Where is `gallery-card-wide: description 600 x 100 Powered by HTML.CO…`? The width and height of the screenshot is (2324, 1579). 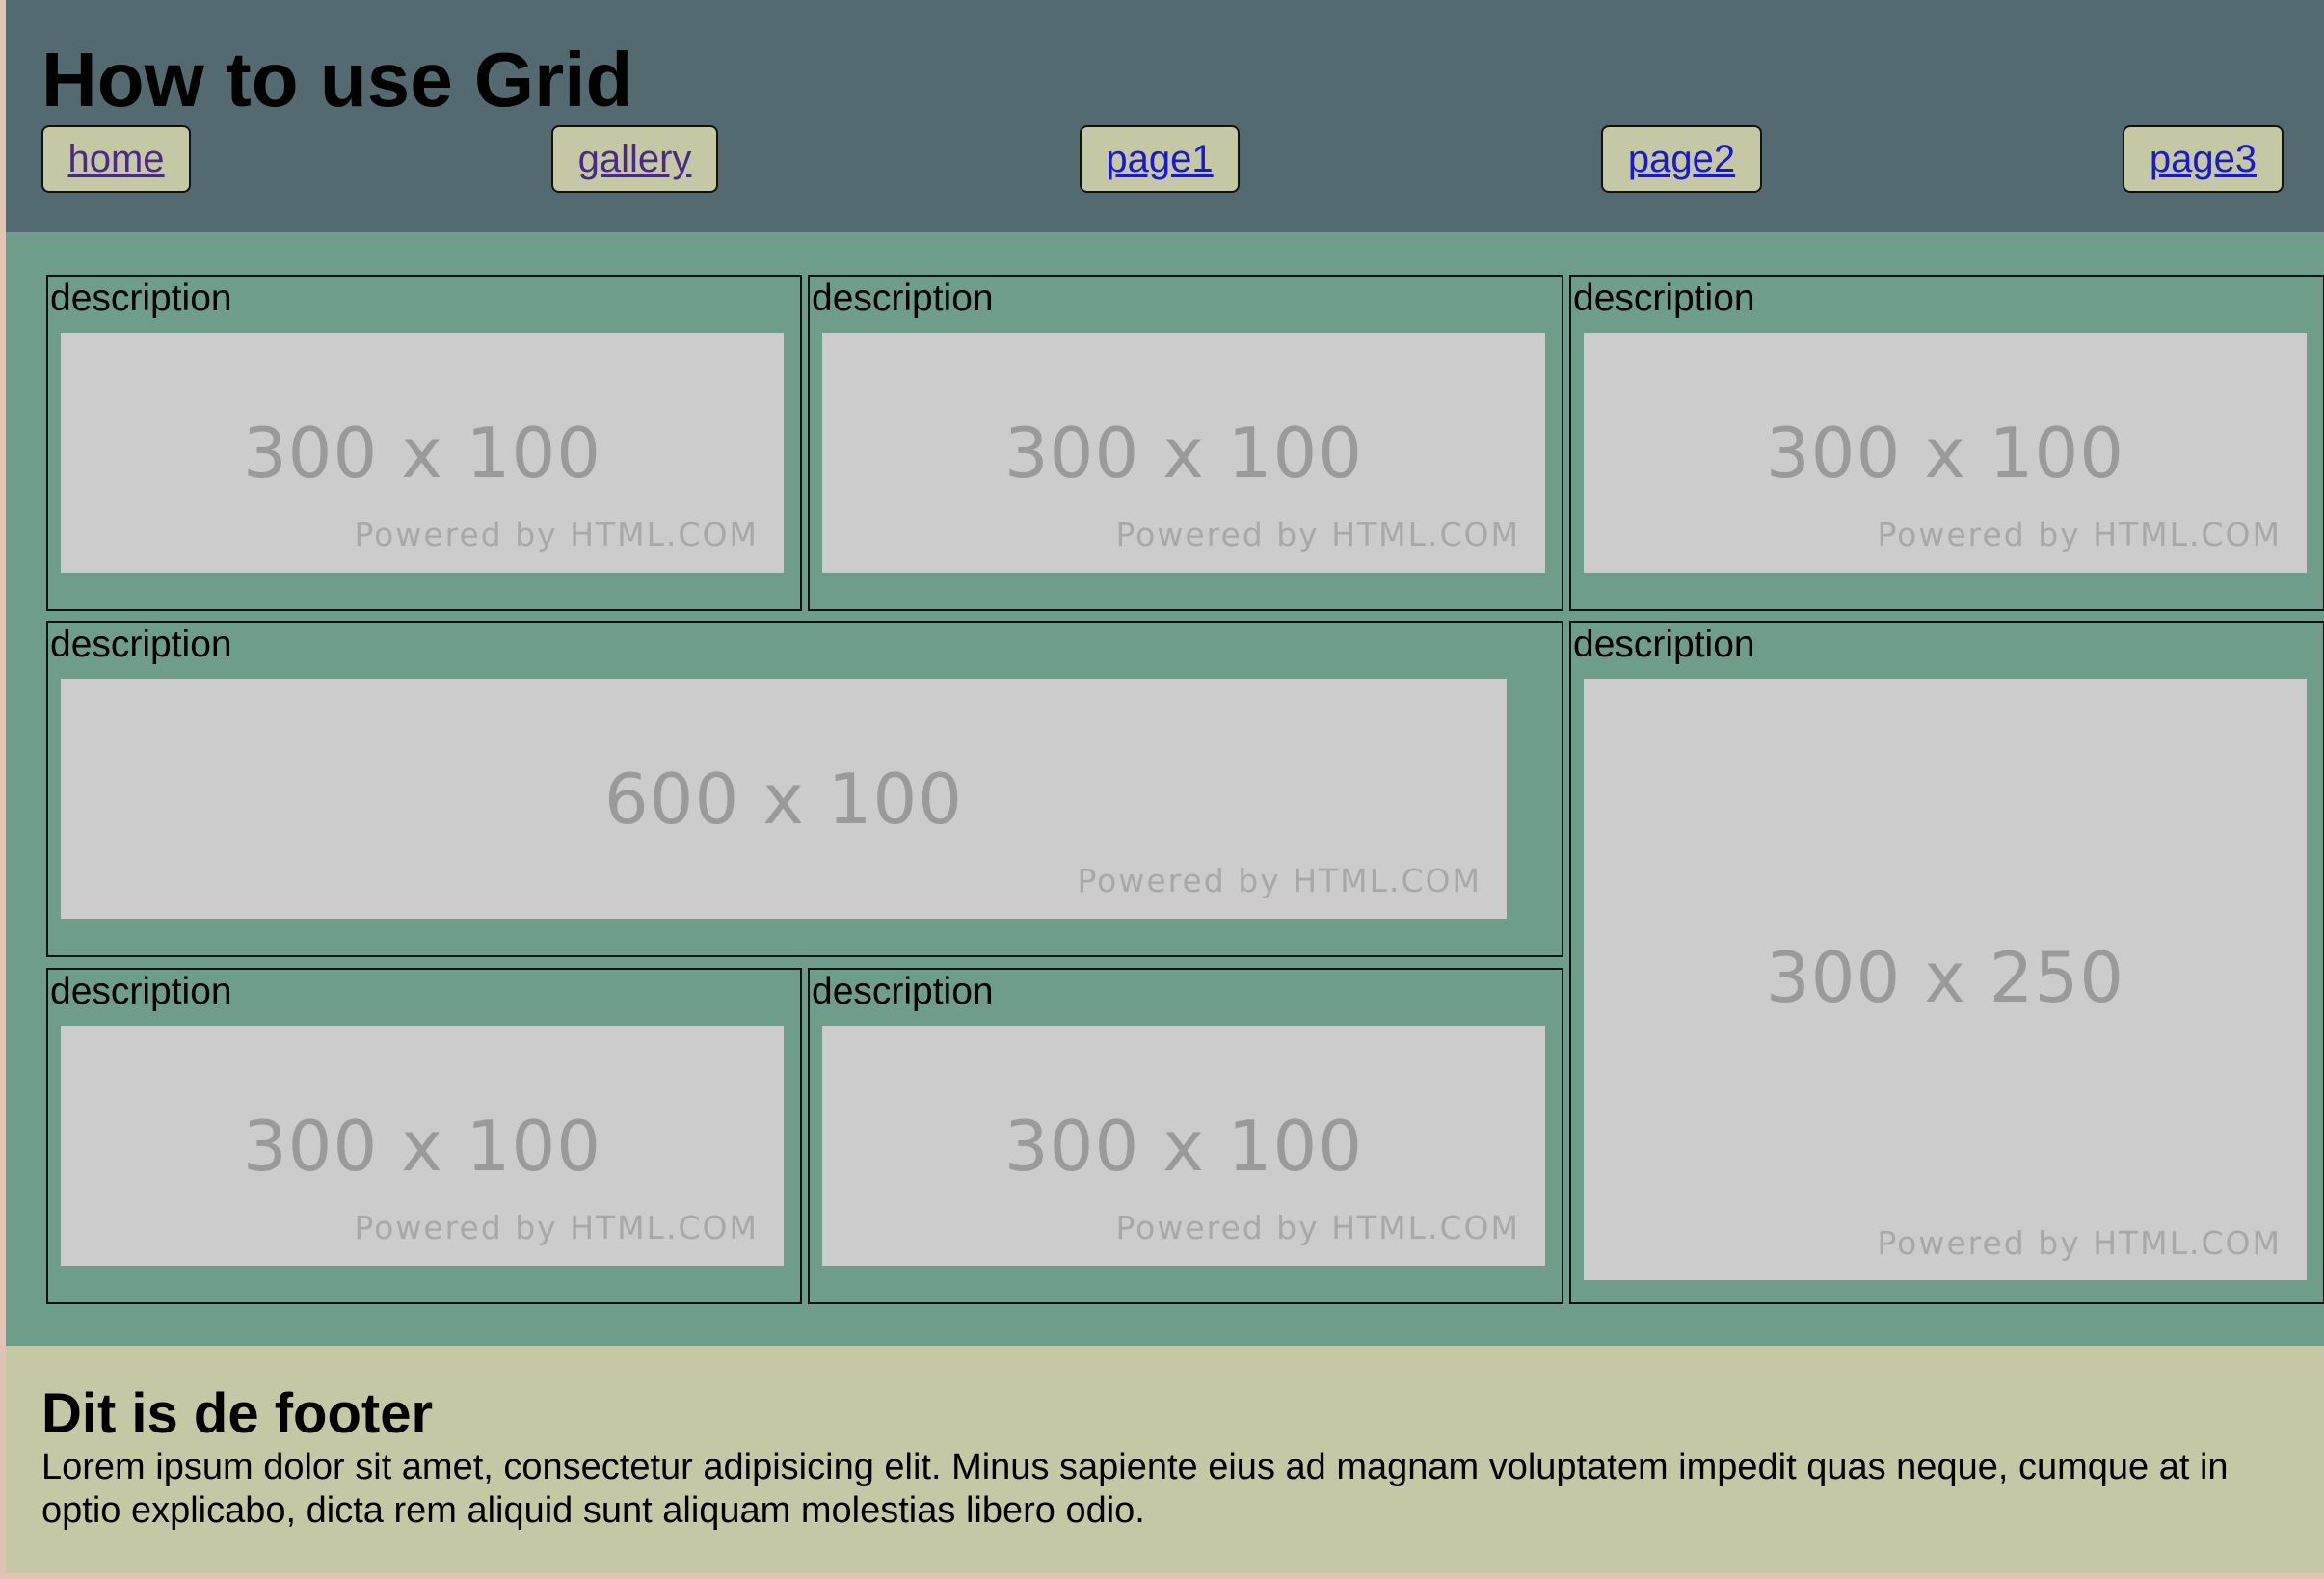 gallery-card-wide: description 600 x 100 Powered by HTML.CO… is located at coordinates (804, 789).